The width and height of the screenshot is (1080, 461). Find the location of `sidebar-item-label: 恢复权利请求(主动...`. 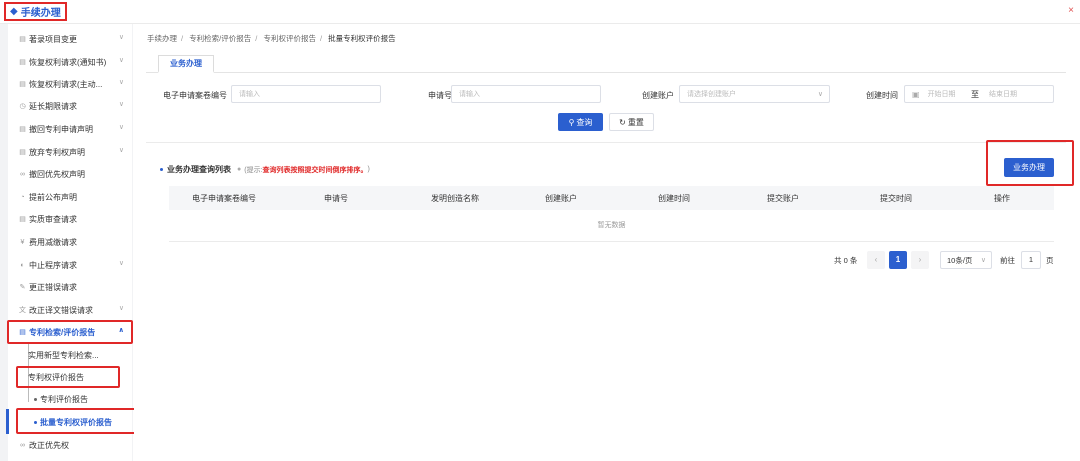

sidebar-item-label: 恢复权利请求(主动... is located at coordinates (66, 84).